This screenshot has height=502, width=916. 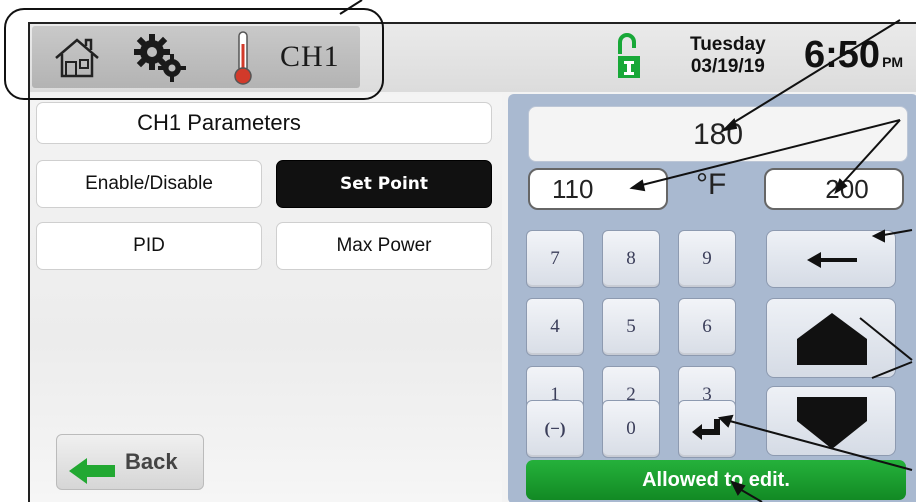 What do you see at coordinates (92, 476) in the screenshot?
I see `back-arrow-icon` at bounding box center [92, 476].